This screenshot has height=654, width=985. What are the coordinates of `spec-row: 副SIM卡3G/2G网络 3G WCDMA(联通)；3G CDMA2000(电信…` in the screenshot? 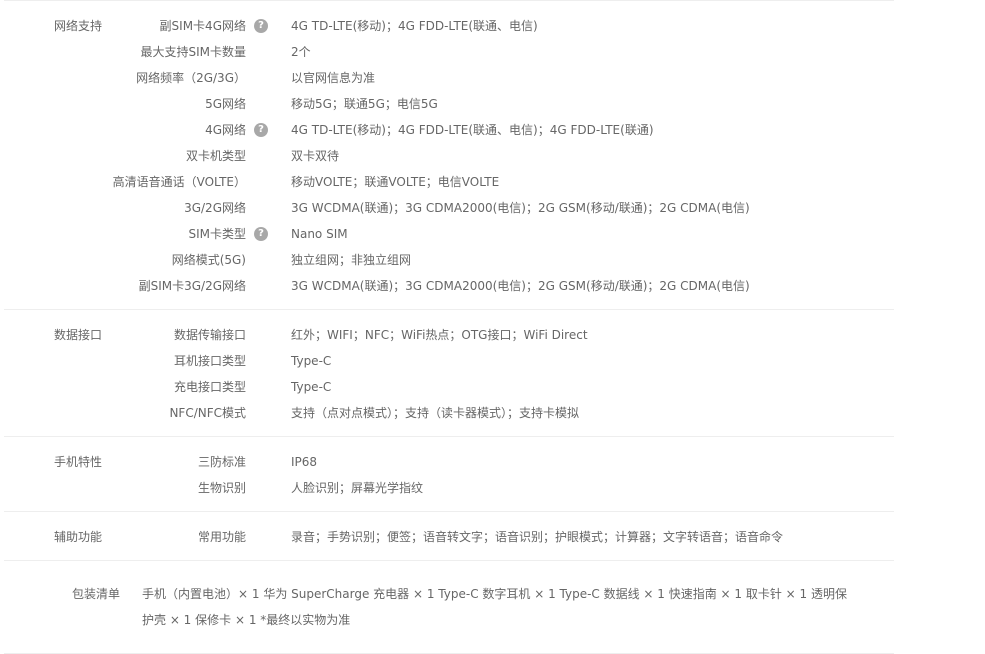 It's located at (449, 286).